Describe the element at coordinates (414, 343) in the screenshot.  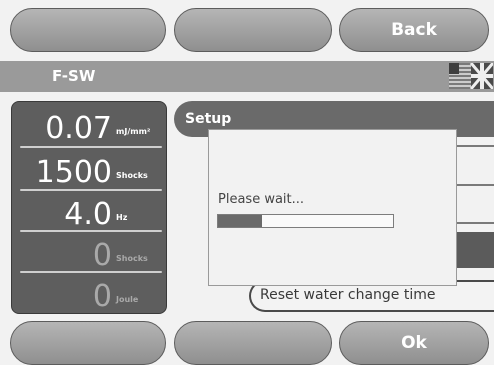
I see `ok-button: Ok` at that location.